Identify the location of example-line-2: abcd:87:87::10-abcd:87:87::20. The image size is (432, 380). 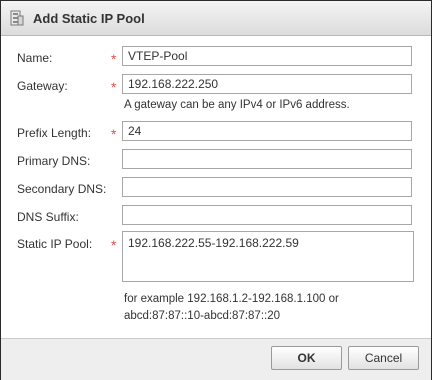
(202, 316).